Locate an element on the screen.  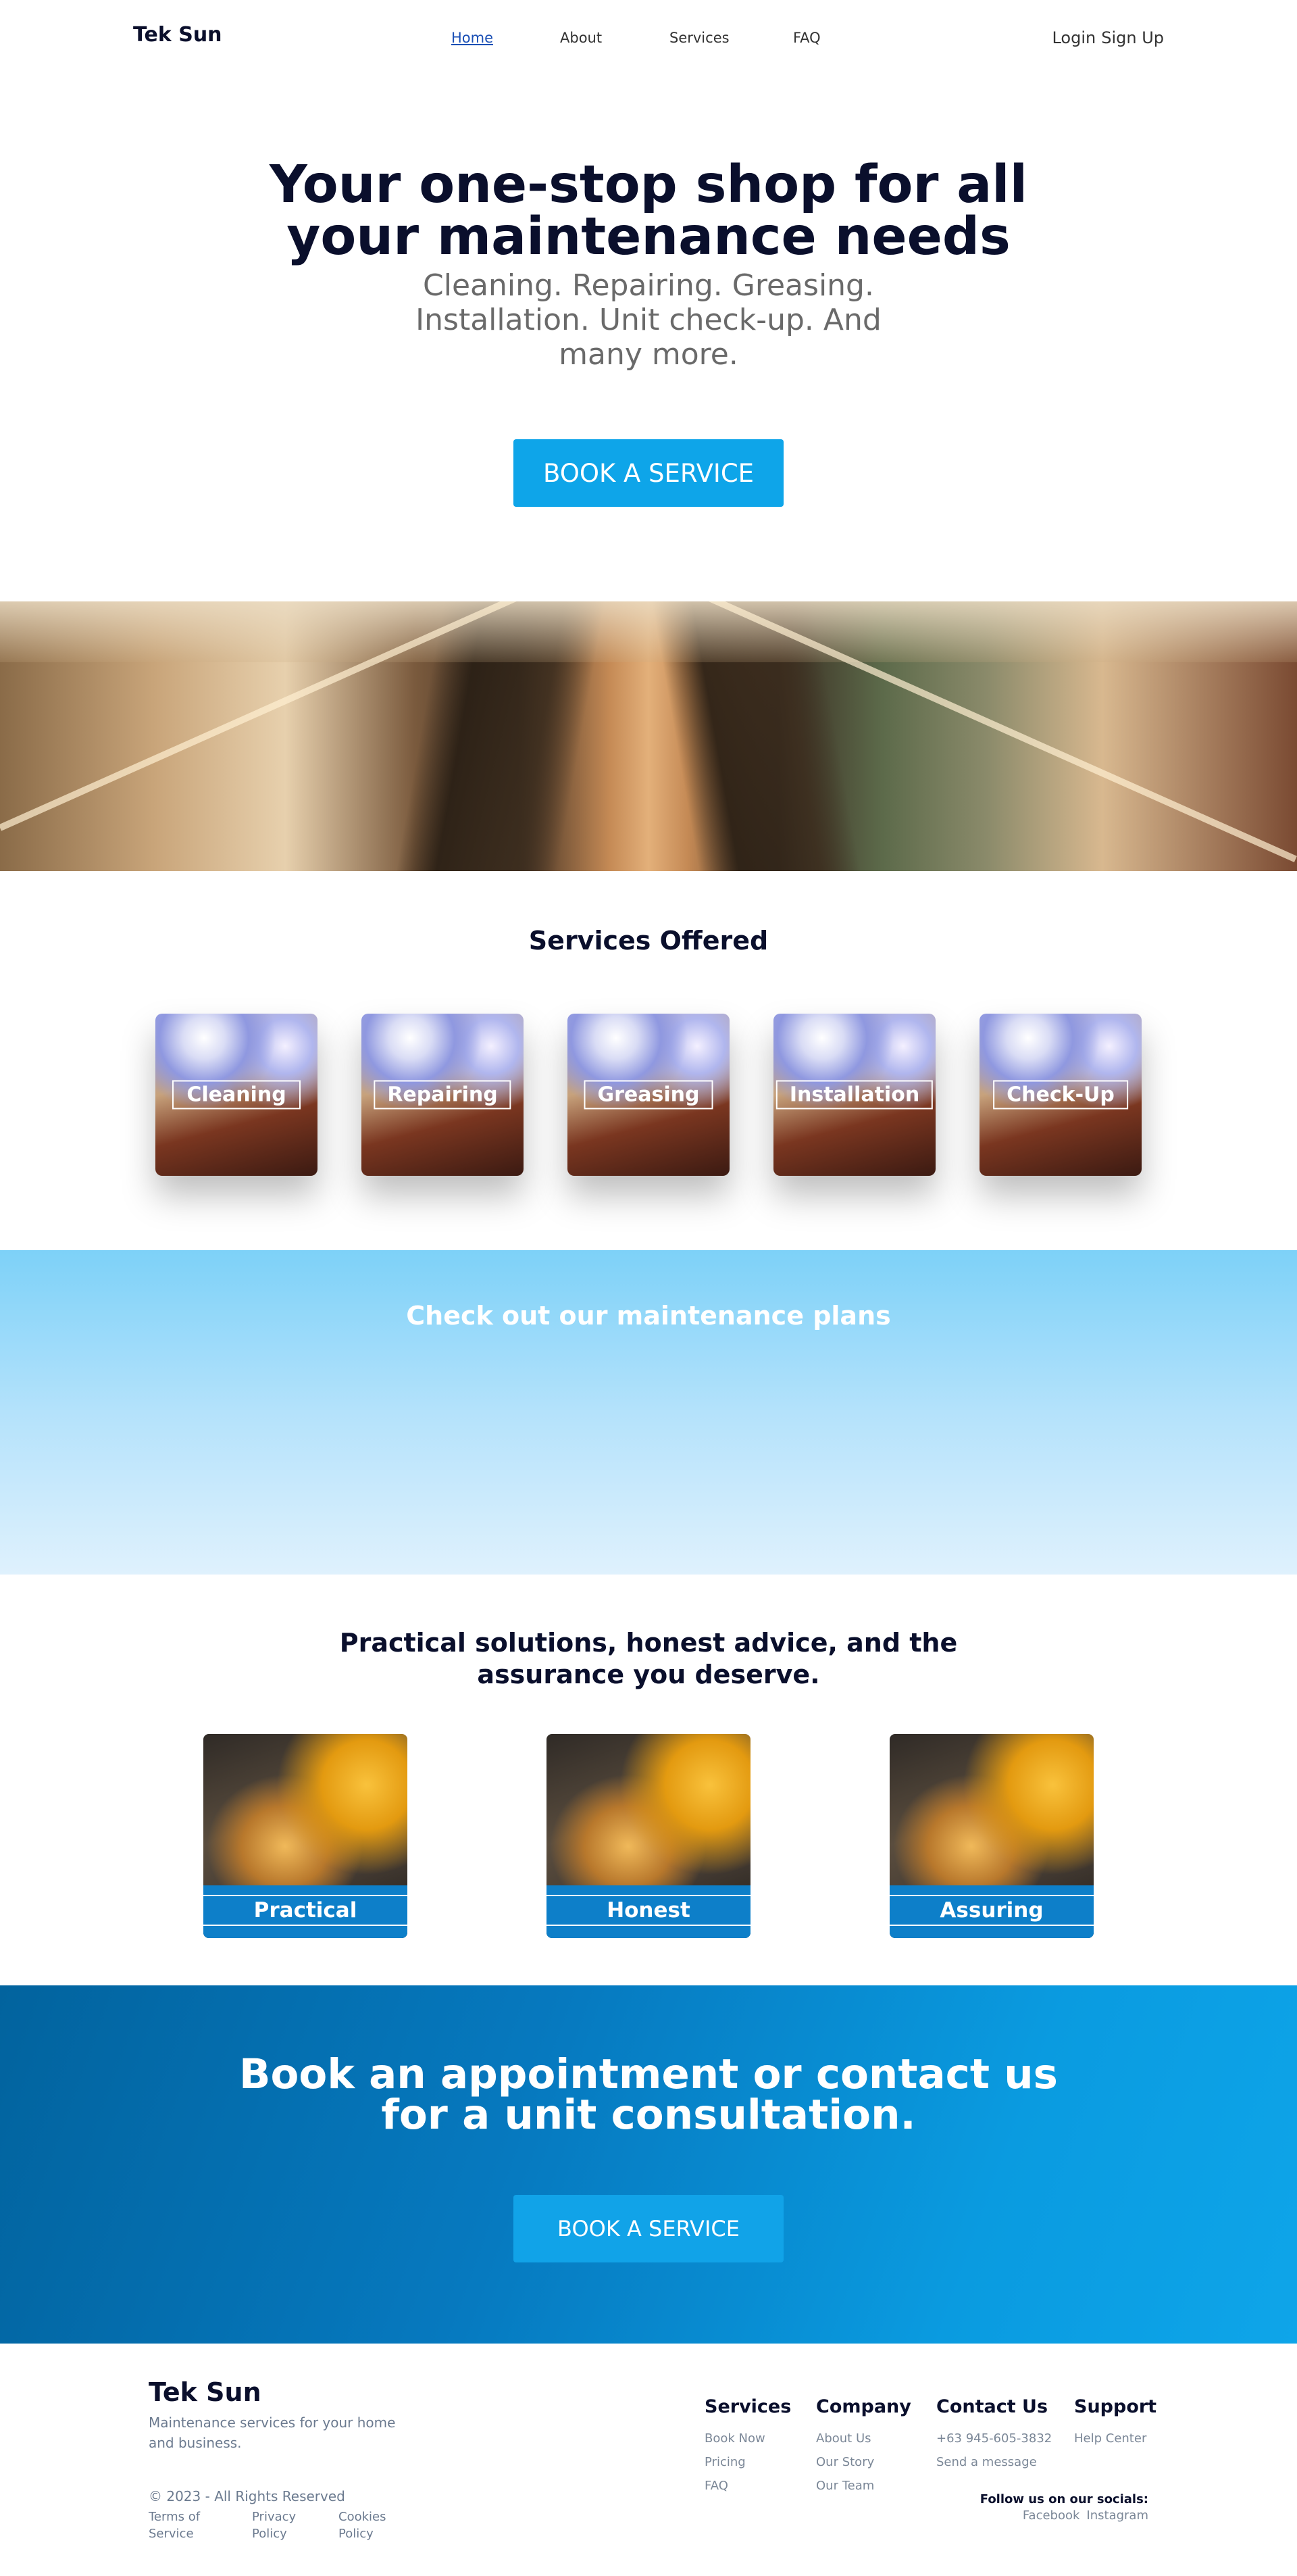
plans-title: Check out our maintenance plans is located at coordinates (648, 1316).